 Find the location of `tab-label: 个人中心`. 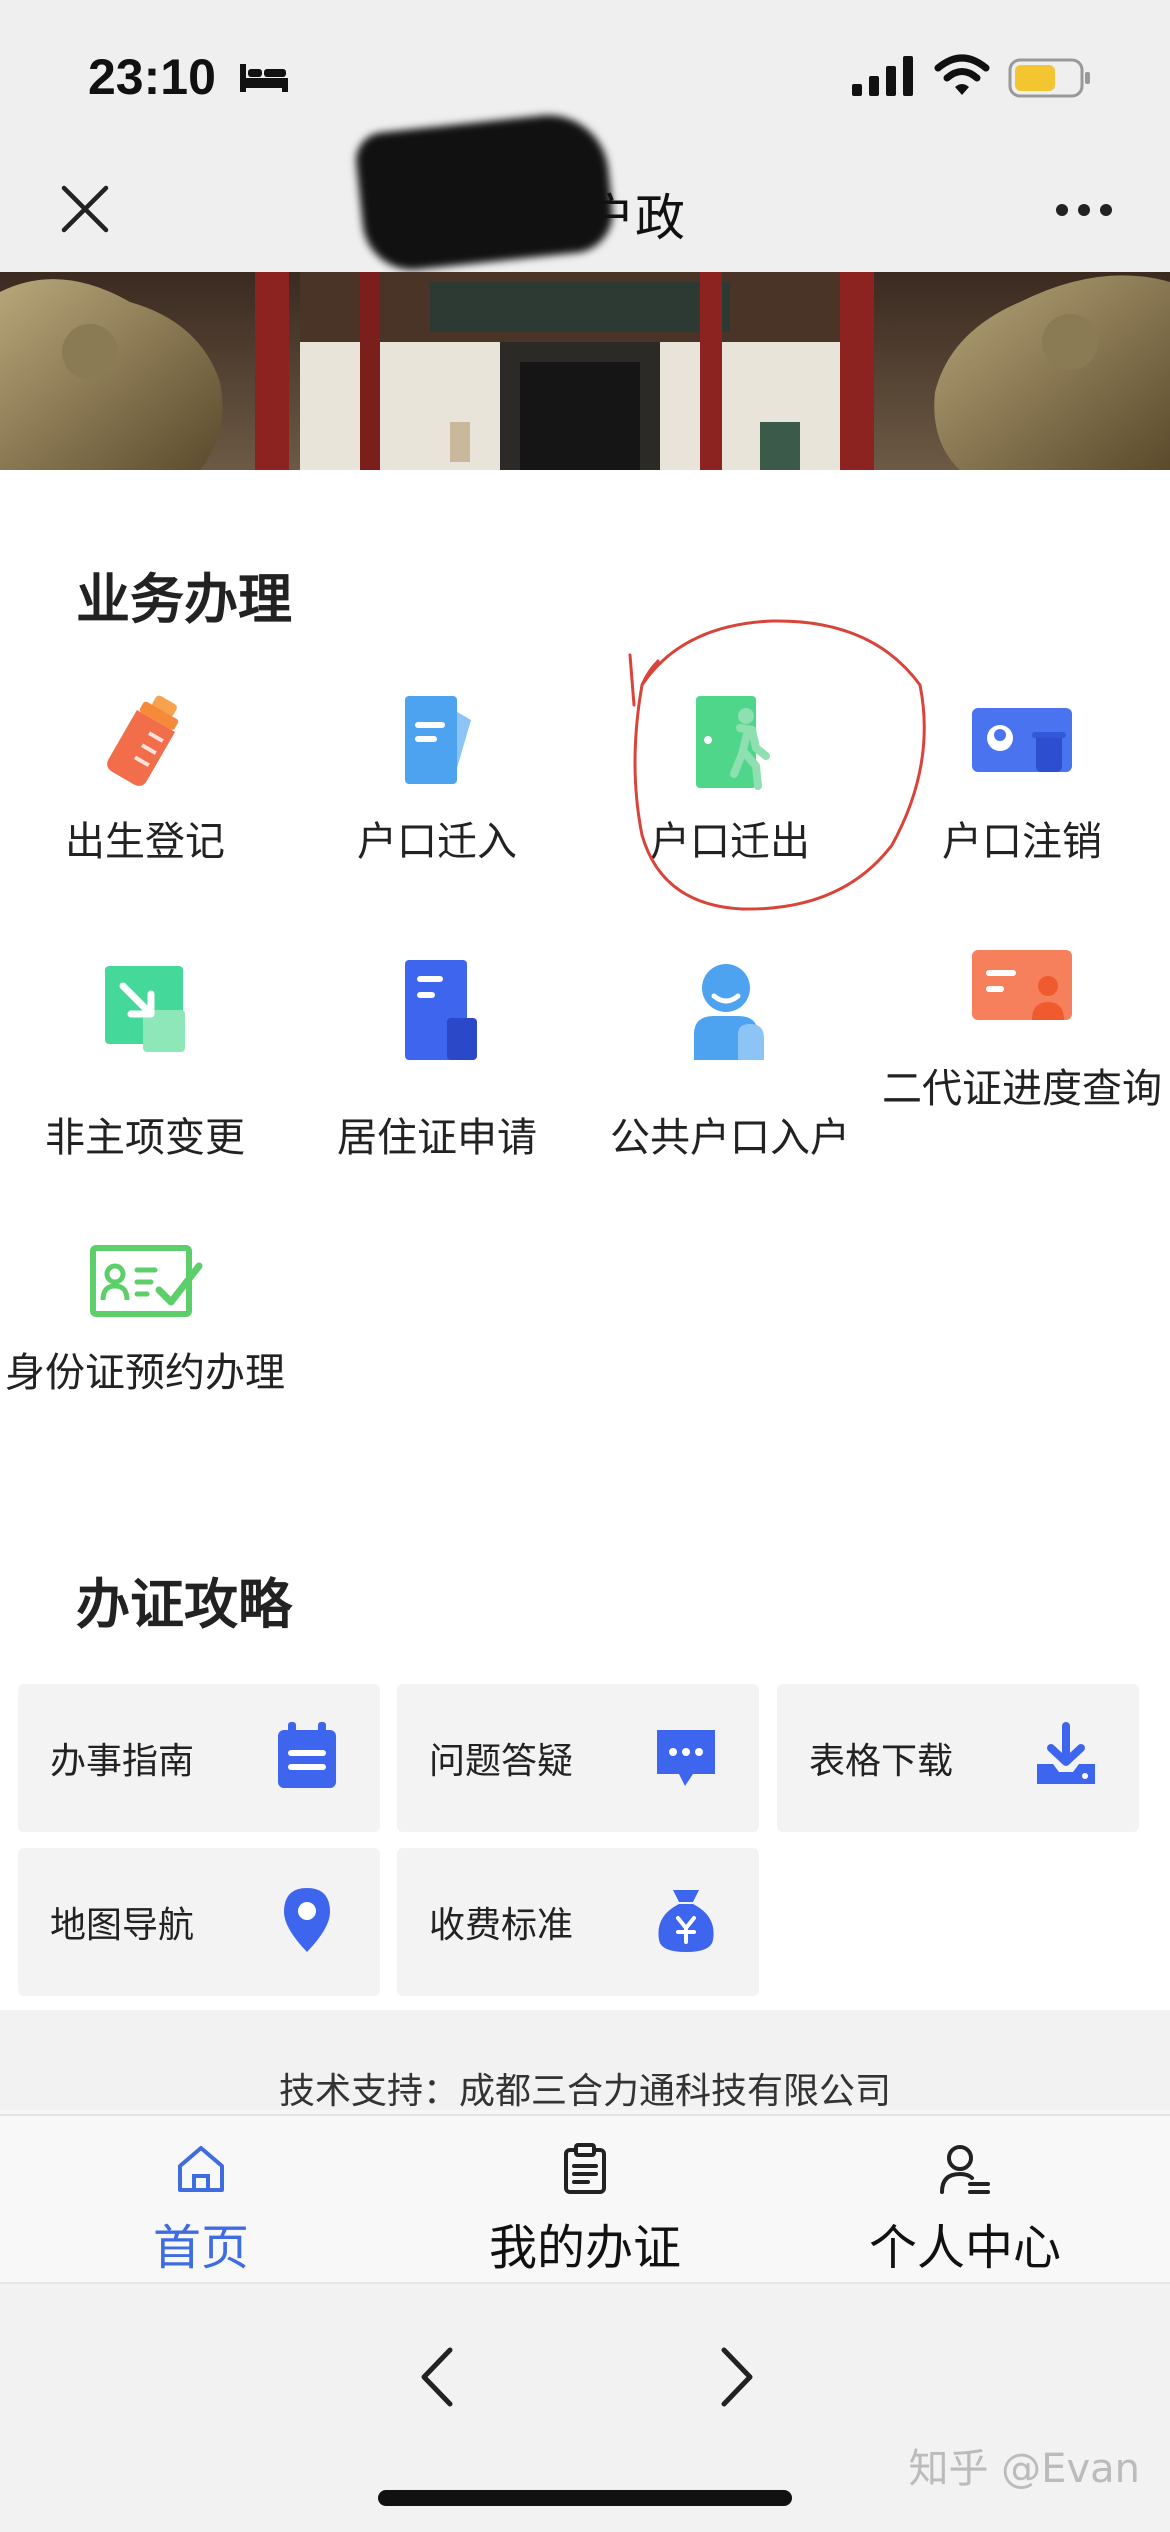

tab-label: 个人中心 is located at coordinates (964, 2248).